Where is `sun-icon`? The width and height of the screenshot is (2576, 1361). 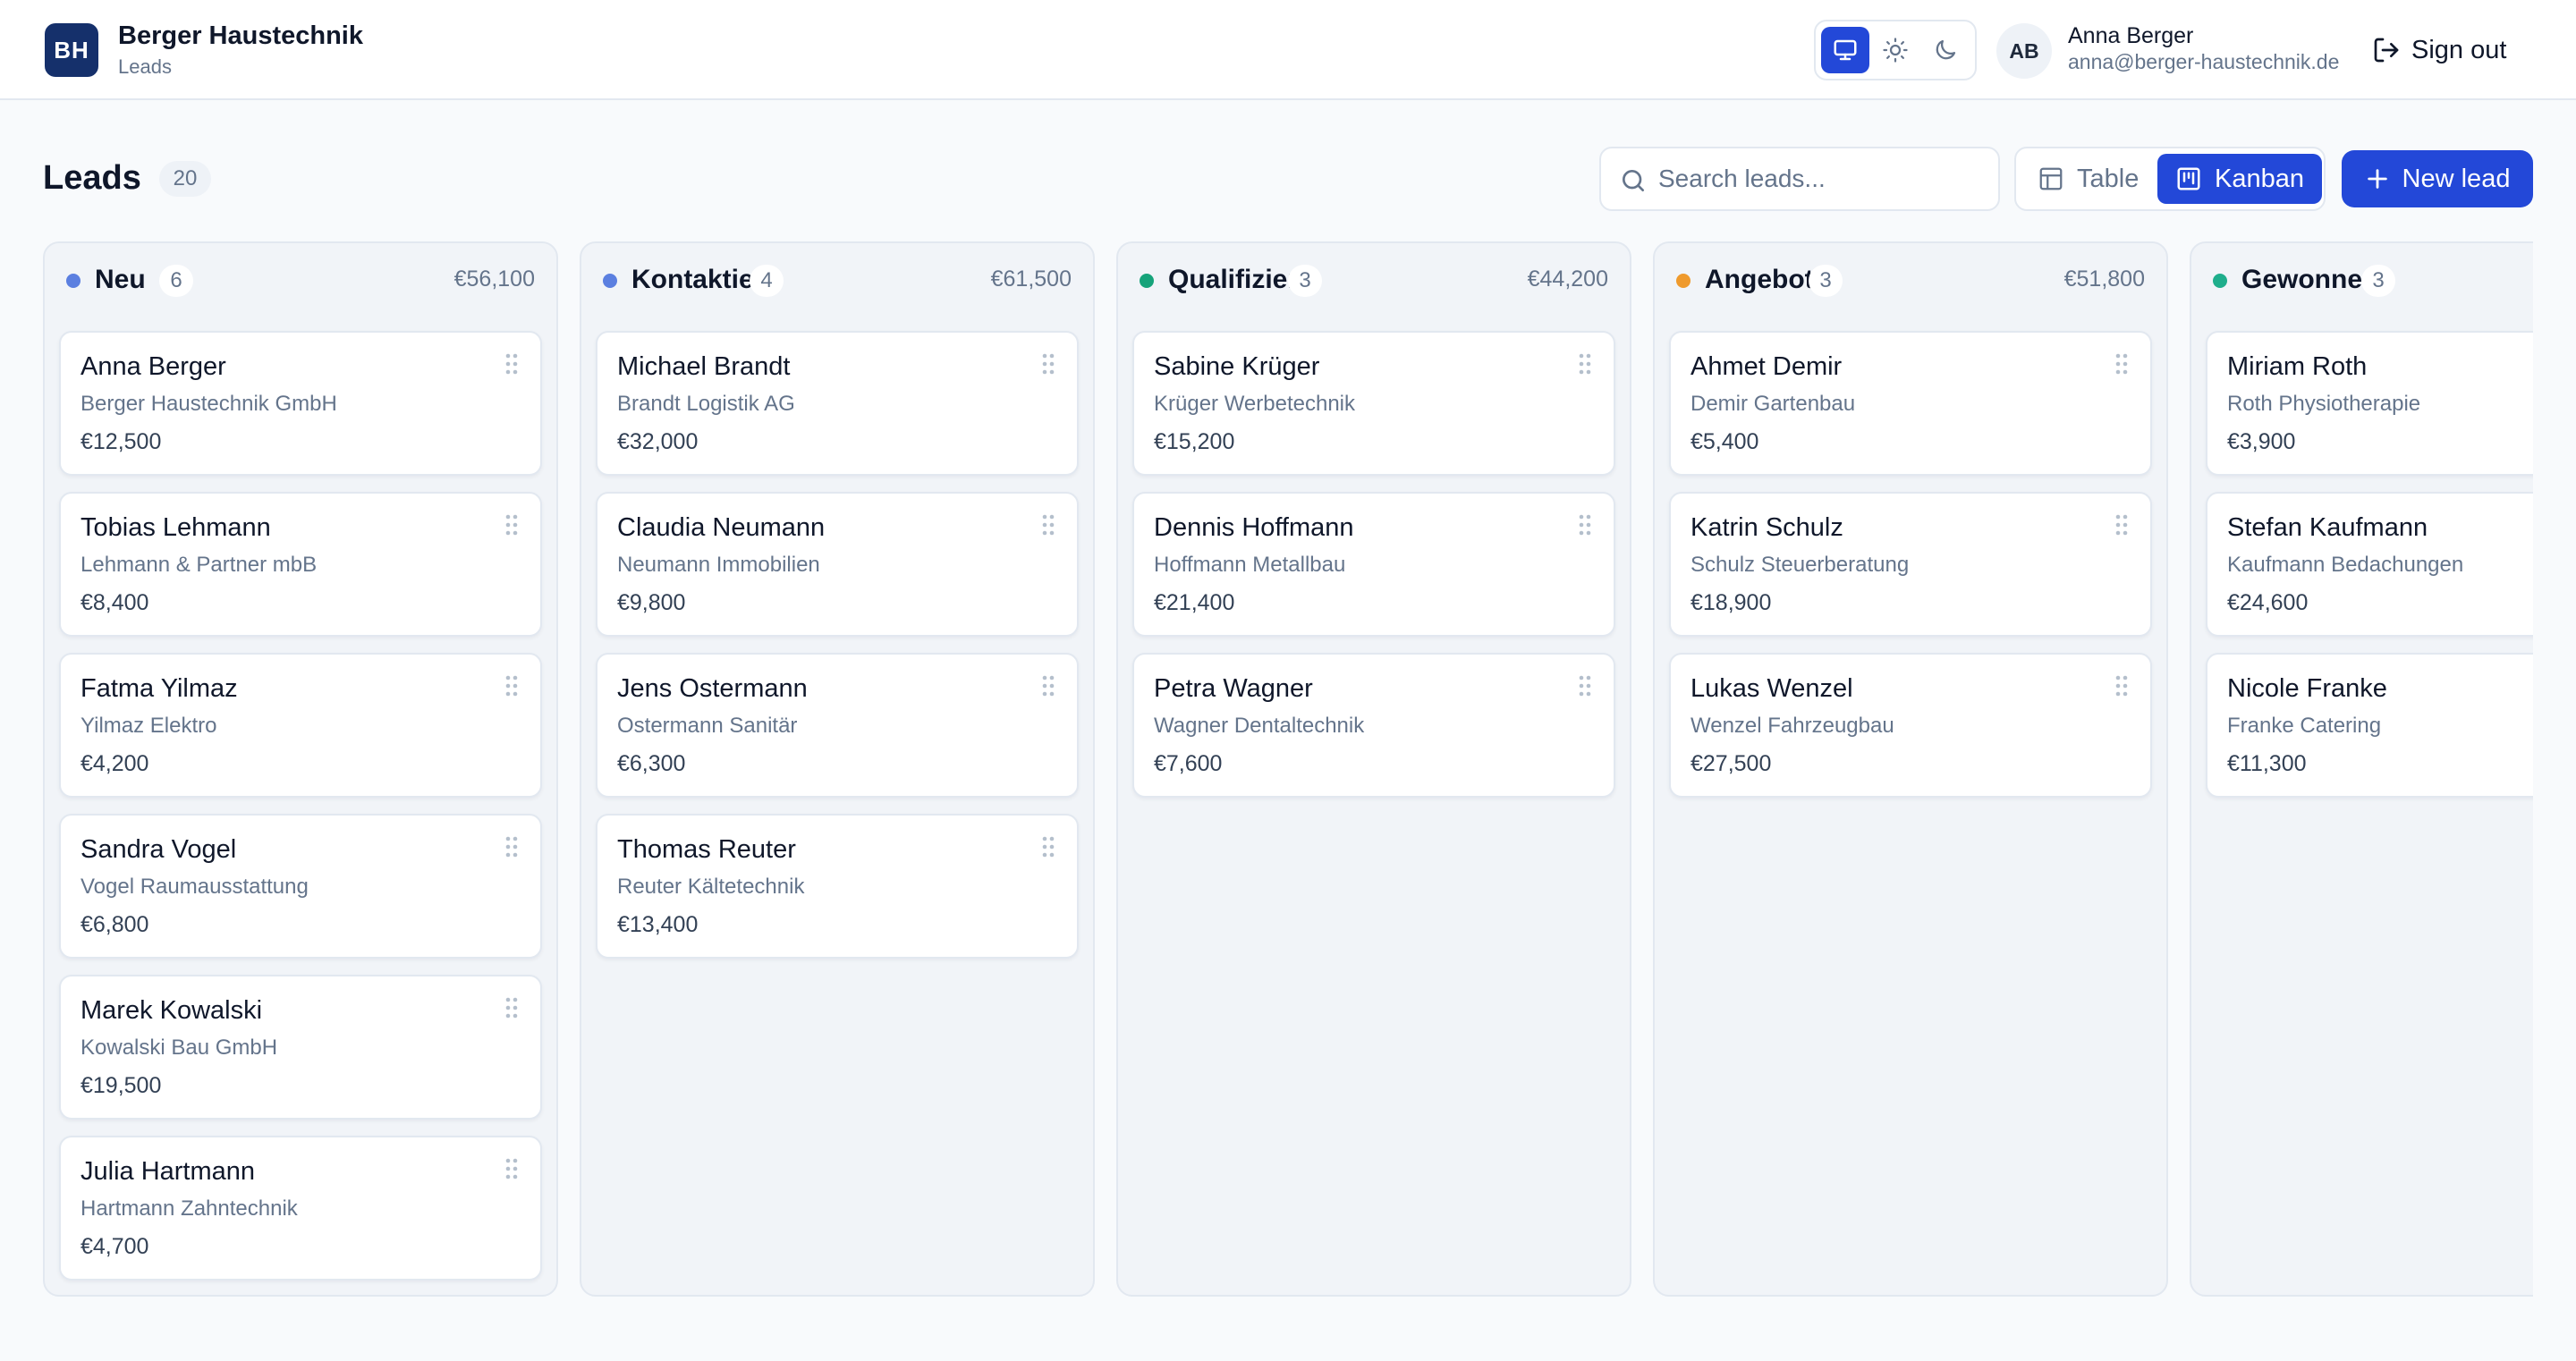
sun-icon is located at coordinates (1895, 50).